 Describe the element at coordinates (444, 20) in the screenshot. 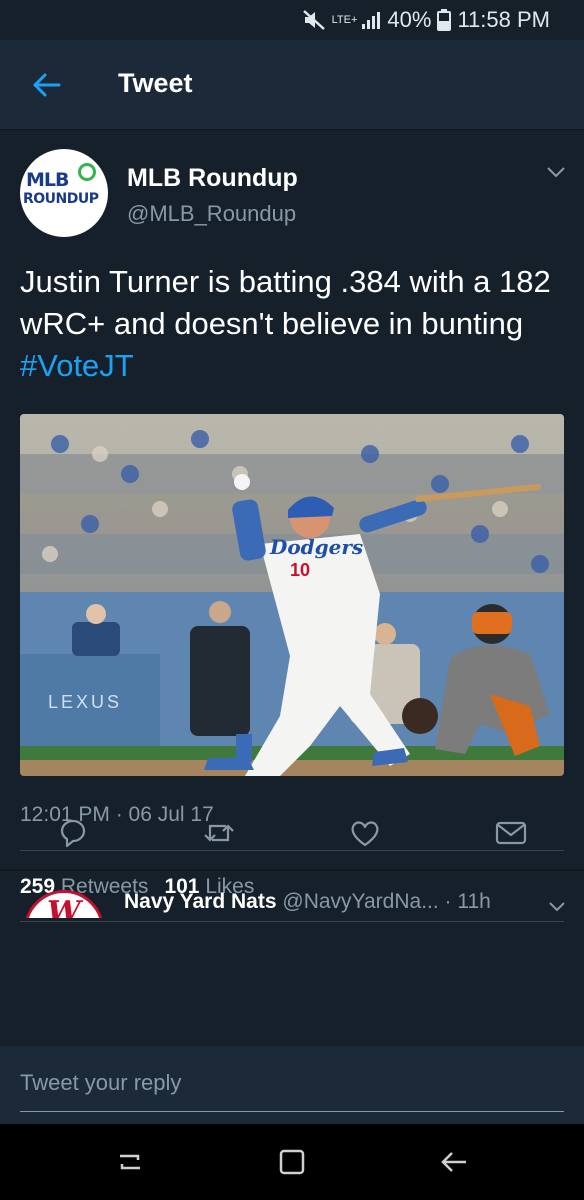

I see `battery-icon` at that location.